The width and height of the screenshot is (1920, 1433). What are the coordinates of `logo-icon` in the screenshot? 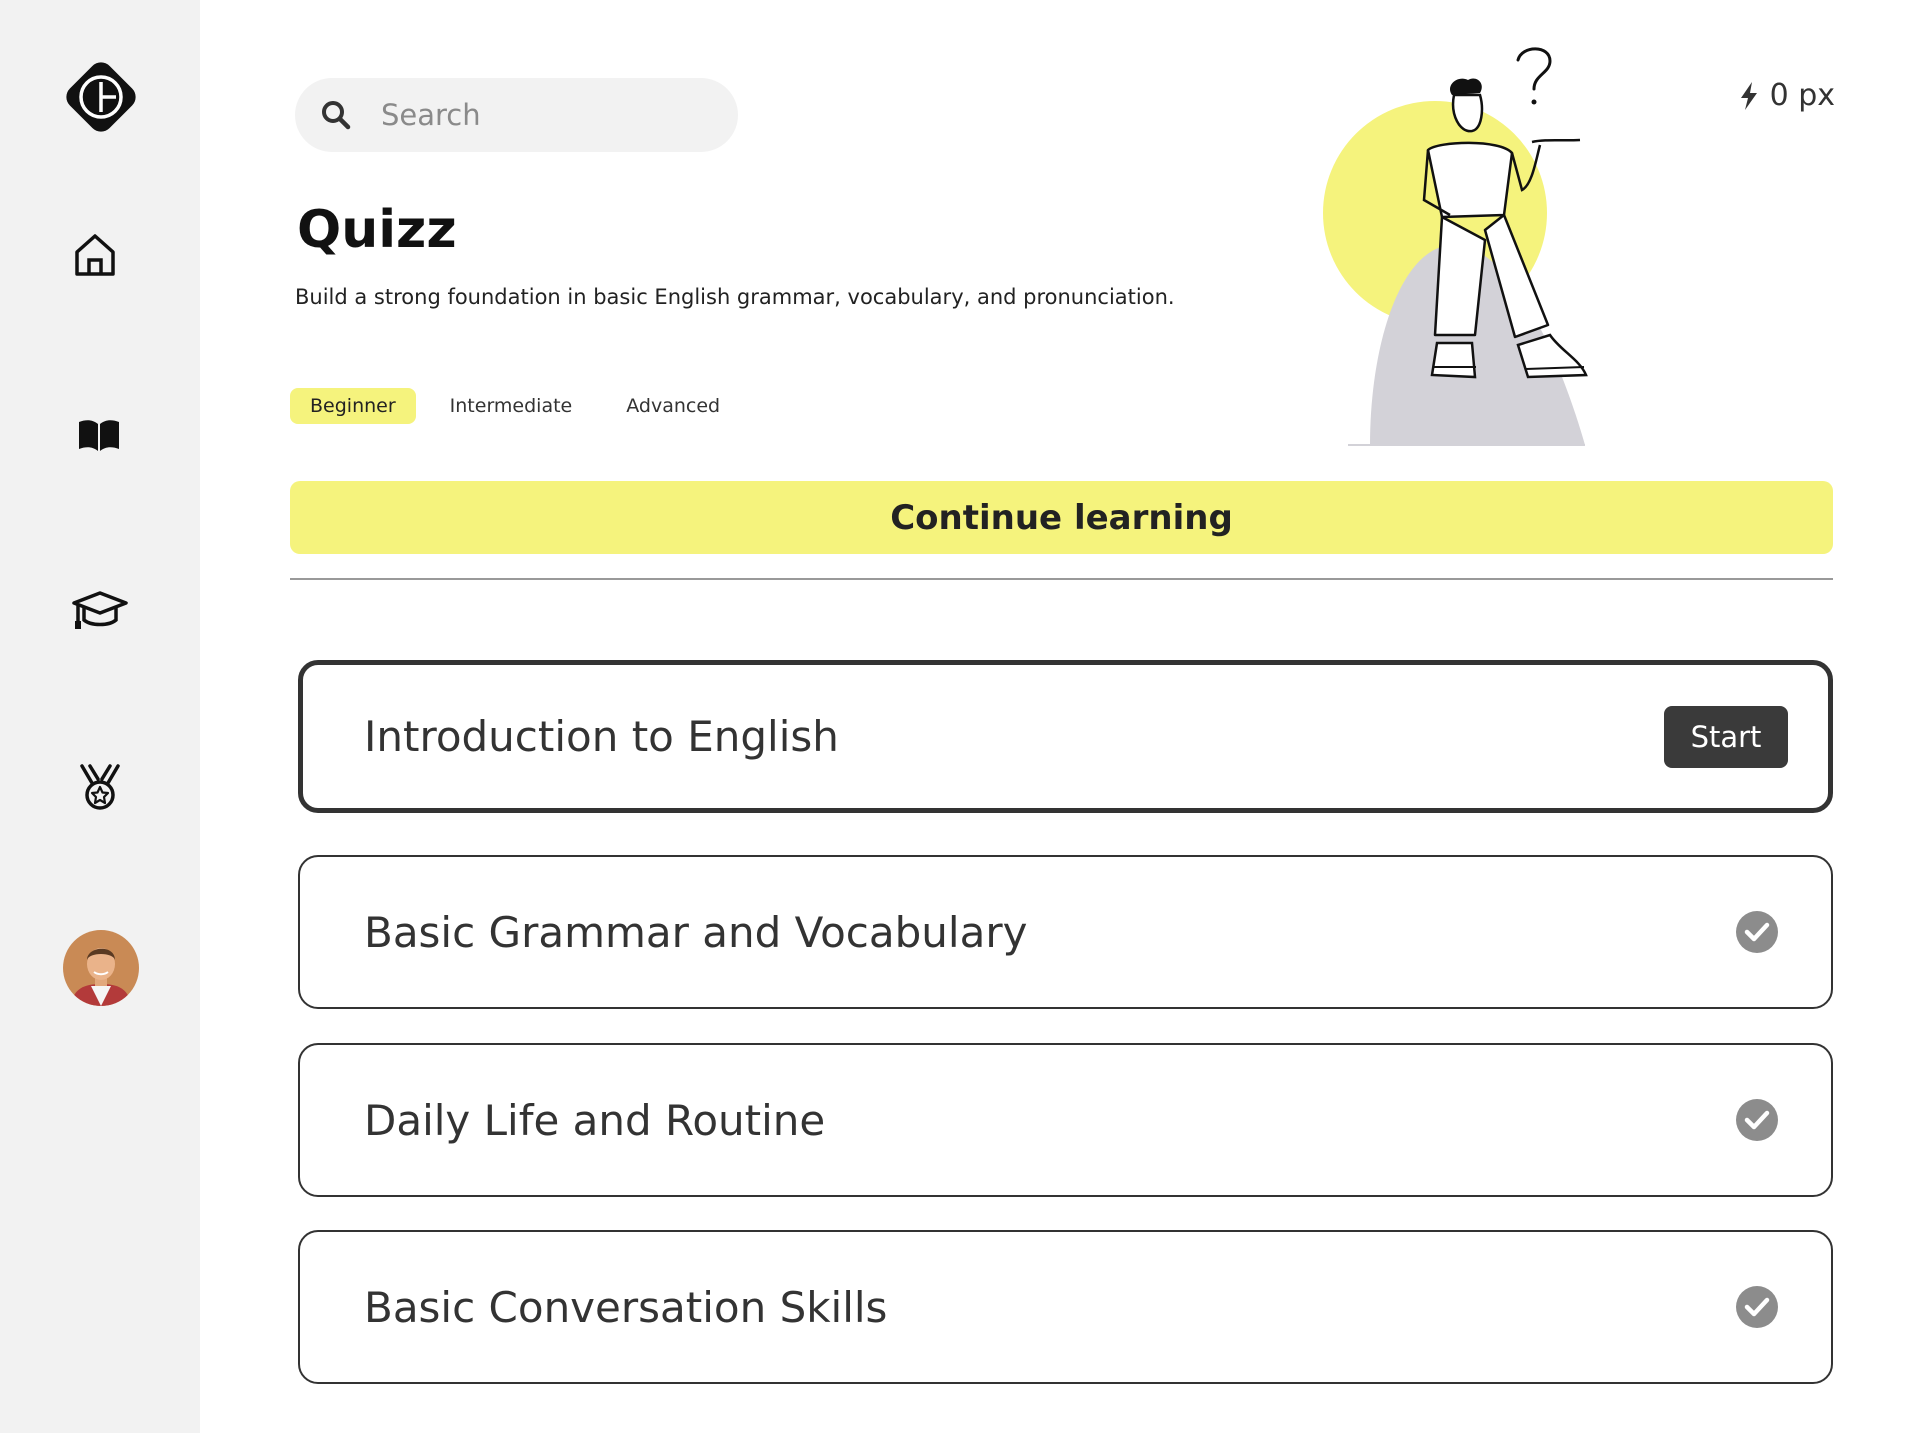 It's located at (101, 97).